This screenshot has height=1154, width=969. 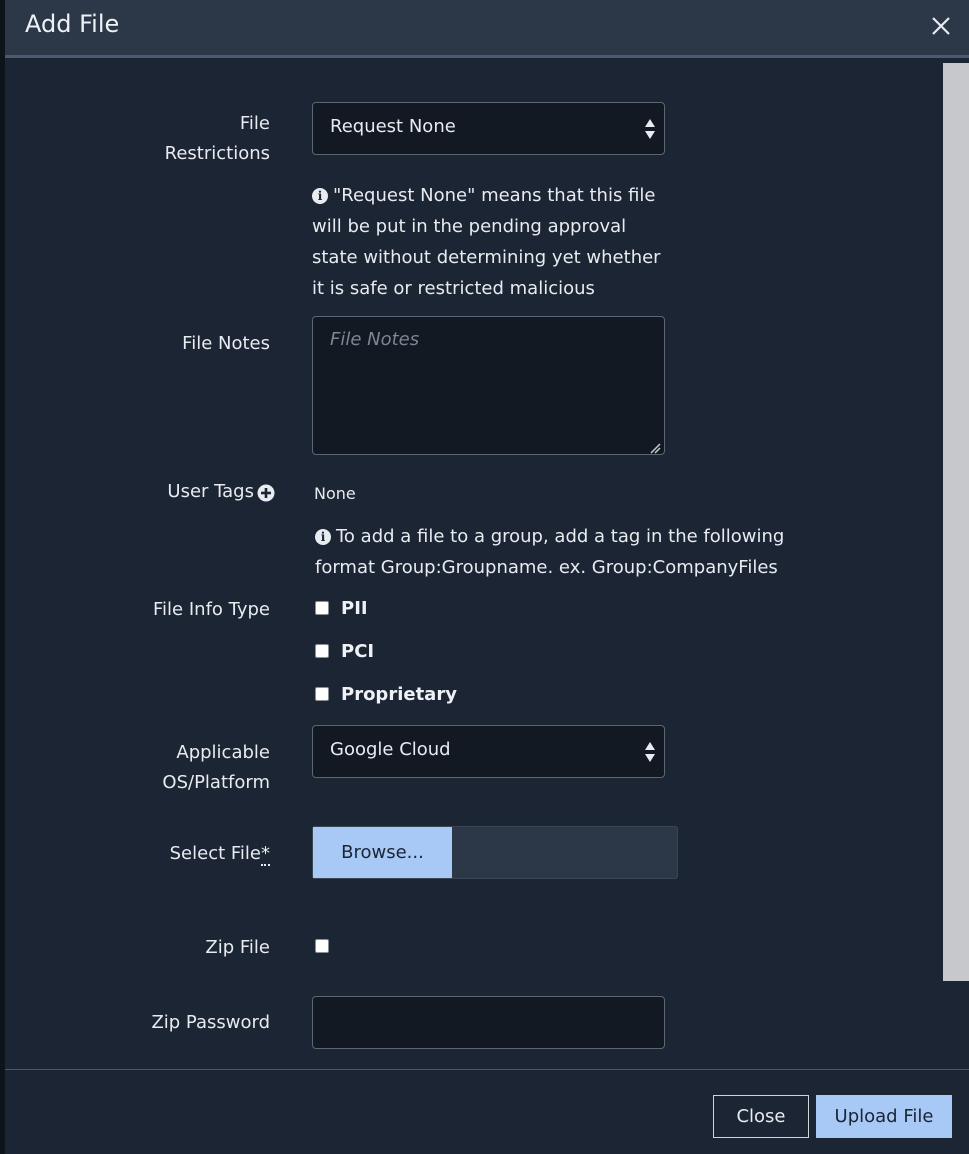 What do you see at coordinates (884, 1116) in the screenshot?
I see `upload-file-button: Upload File` at bounding box center [884, 1116].